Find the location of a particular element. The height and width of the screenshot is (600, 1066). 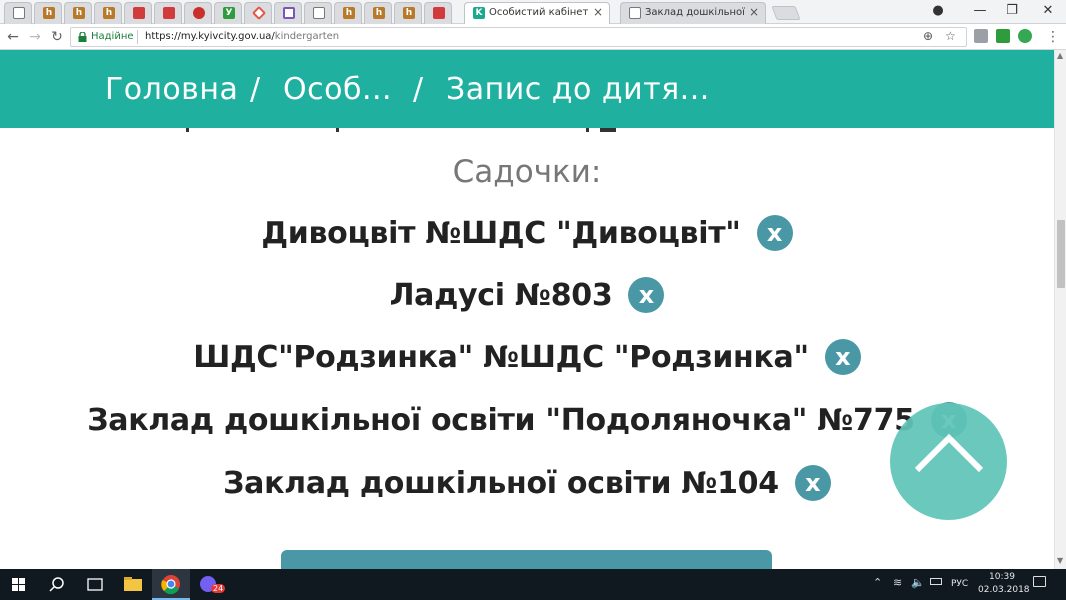

windows-logo-icon is located at coordinates (18, 584).